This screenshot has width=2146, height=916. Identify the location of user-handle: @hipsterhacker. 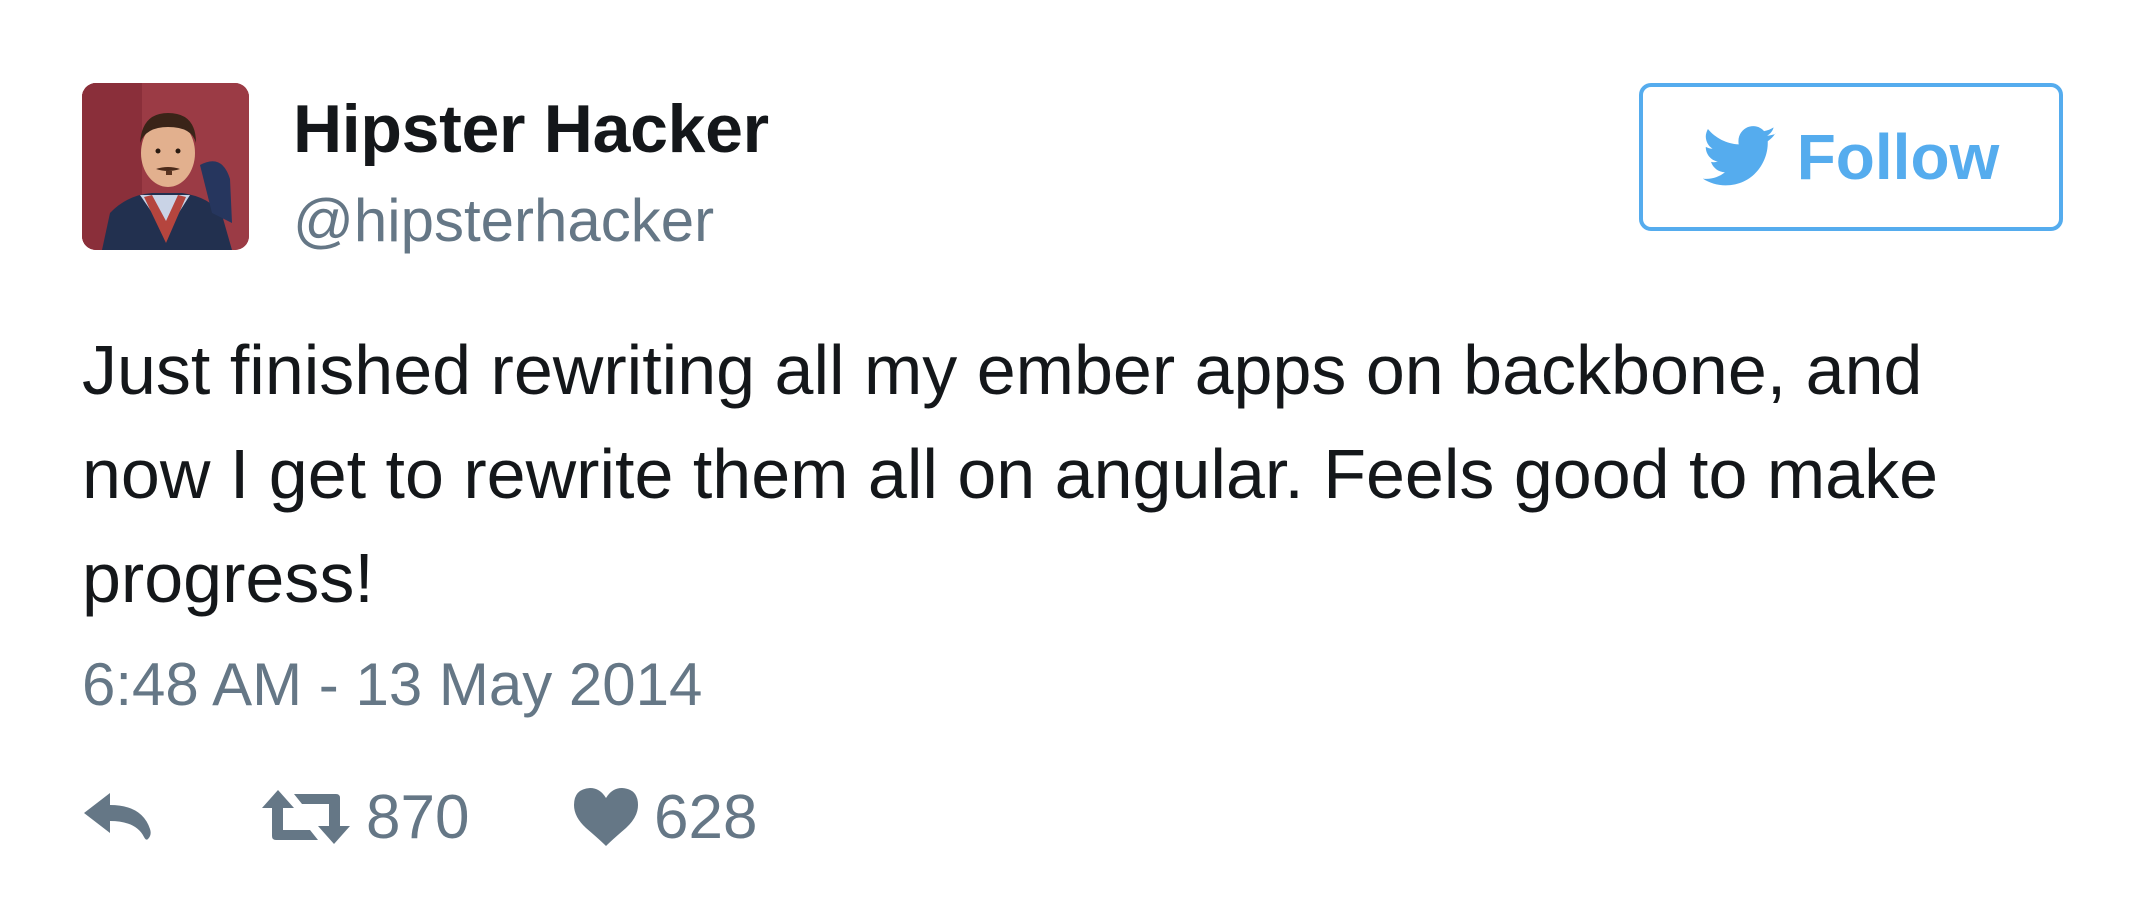
(503, 220).